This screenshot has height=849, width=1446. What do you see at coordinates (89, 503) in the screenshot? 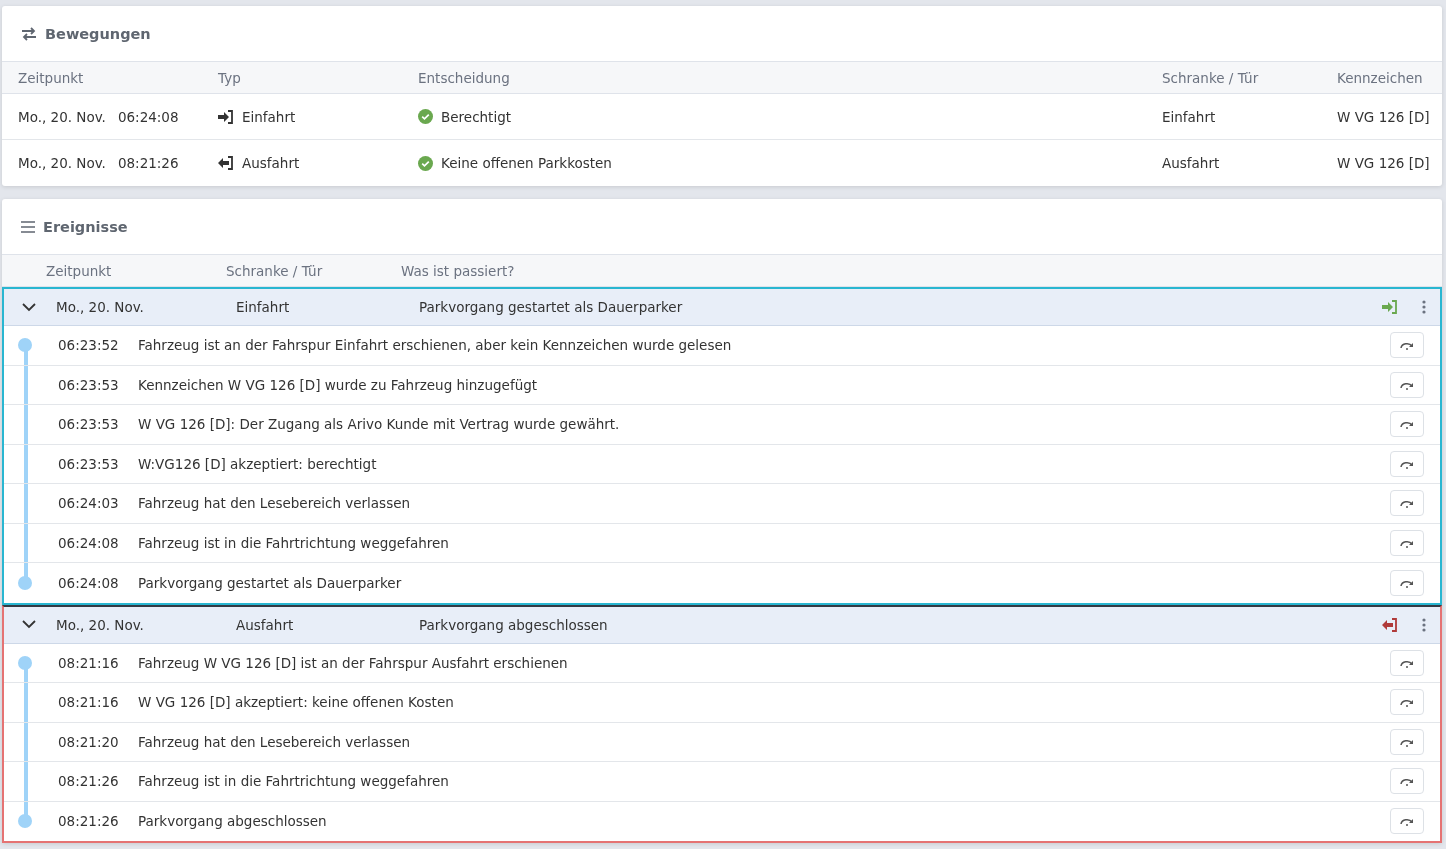
I see `event-time: 06:24:03` at bounding box center [89, 503].